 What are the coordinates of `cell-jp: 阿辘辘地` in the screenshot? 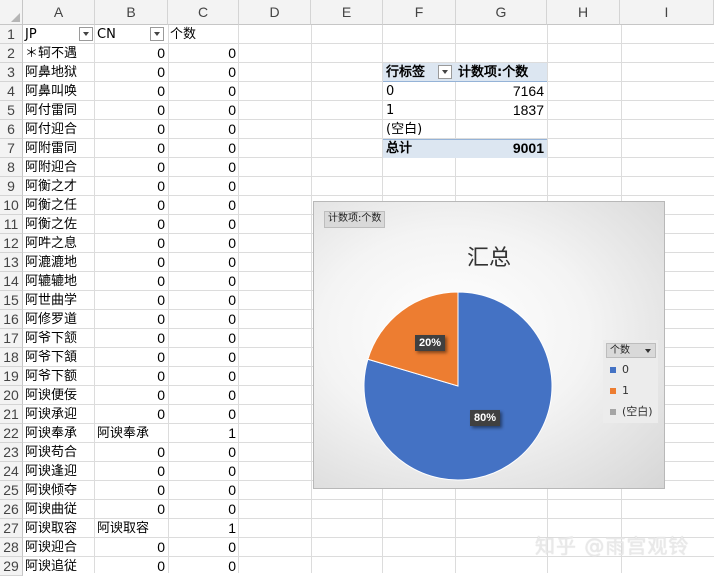 It's located at (59, 281).